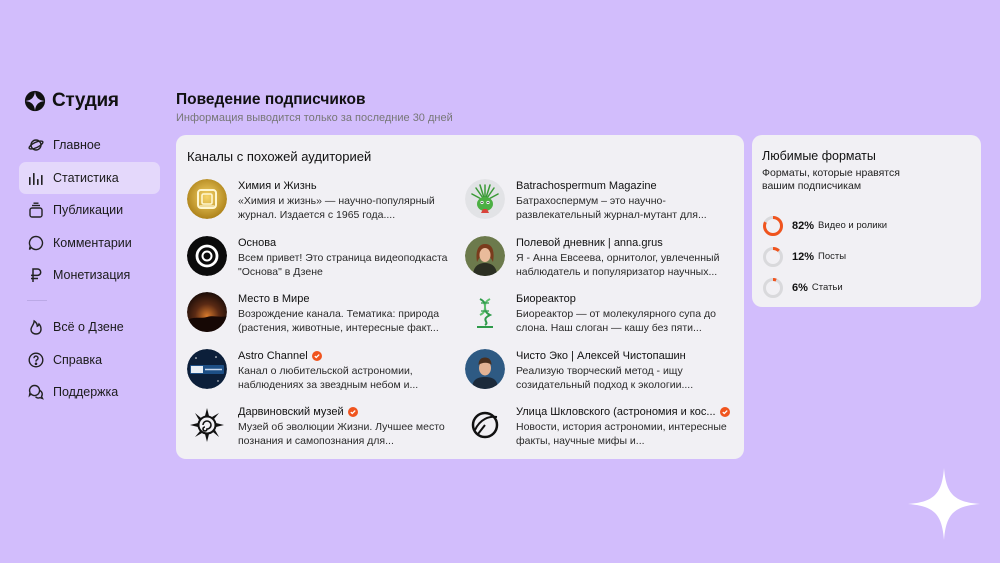 The height and width of the screenshot is (563, 1000). I want to click on similar-channels-title: Каналы с похожей аудиторией, so click(279, 156).